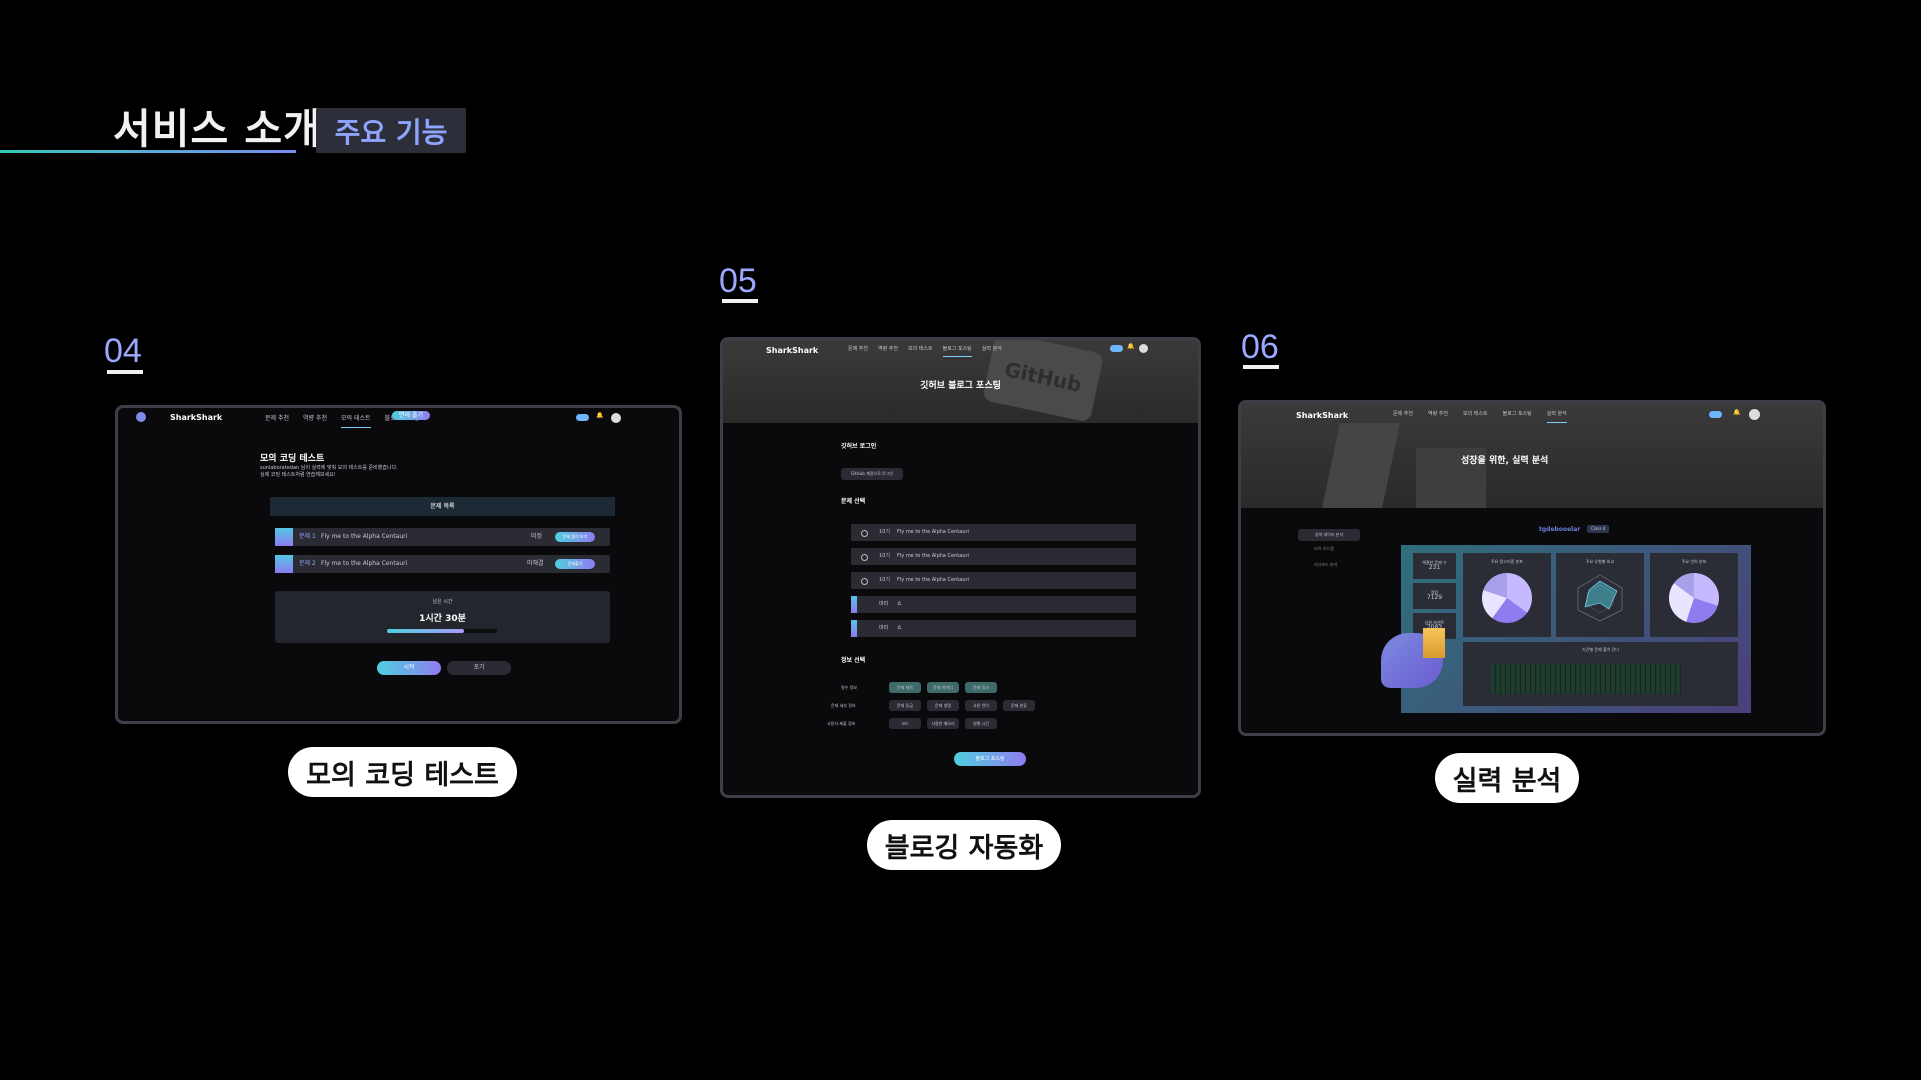 The image size is (1921, 1080). I want to click on stat-value: 231, so click(1434, 567).